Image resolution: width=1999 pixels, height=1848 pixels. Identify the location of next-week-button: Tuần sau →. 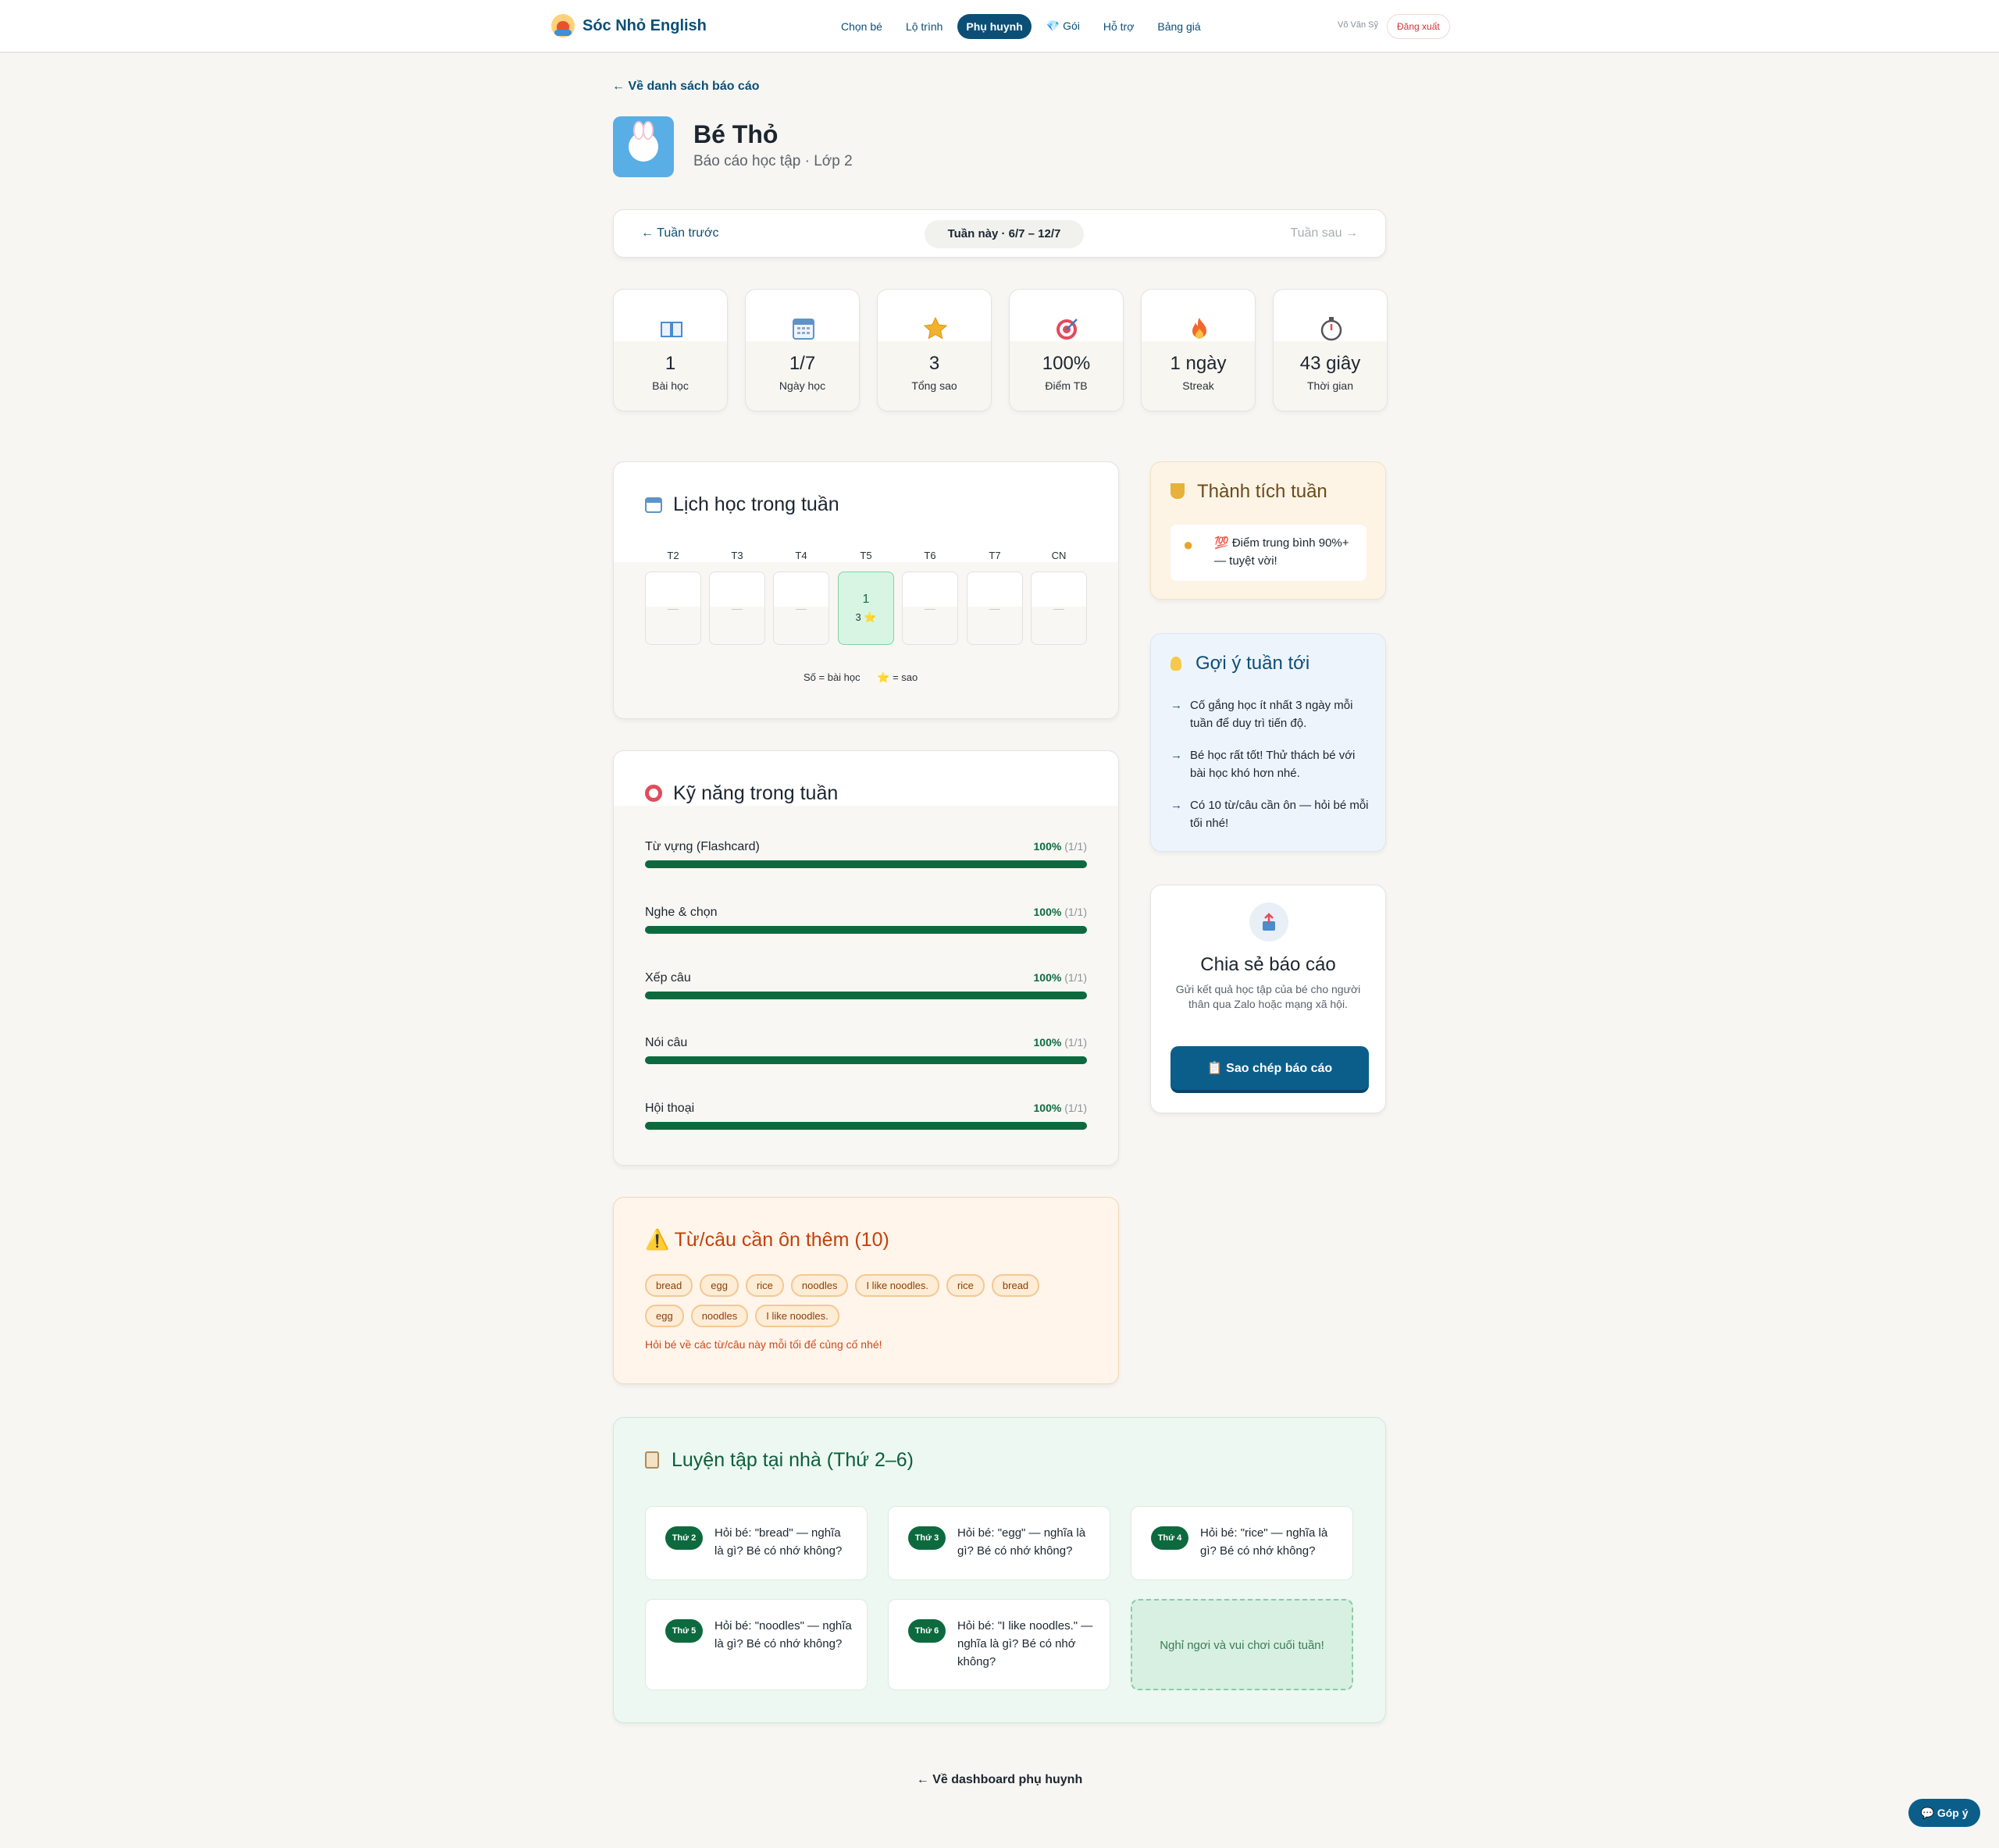
(1324, 233).